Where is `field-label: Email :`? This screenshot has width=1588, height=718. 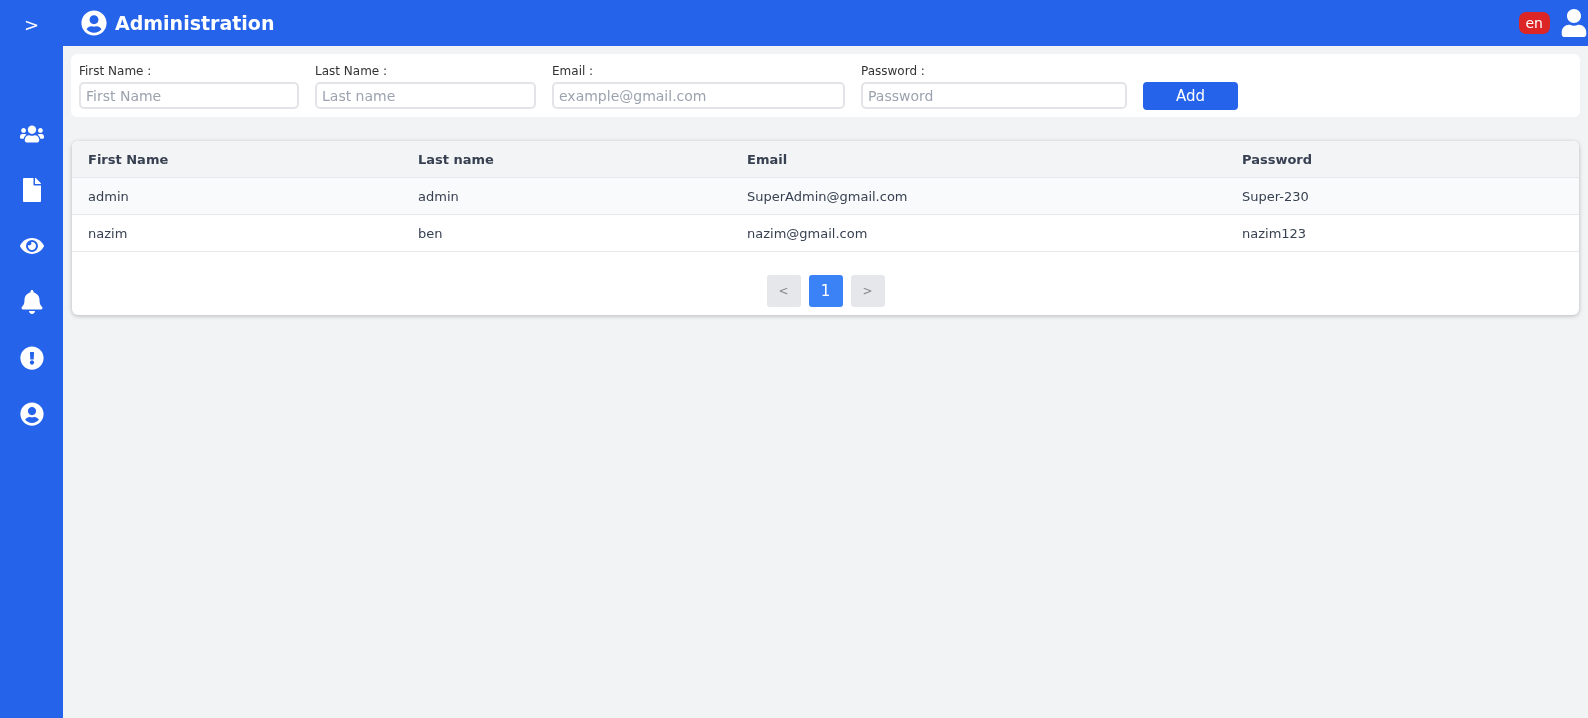 field-label: Email : is located at coordinates (573, 71).